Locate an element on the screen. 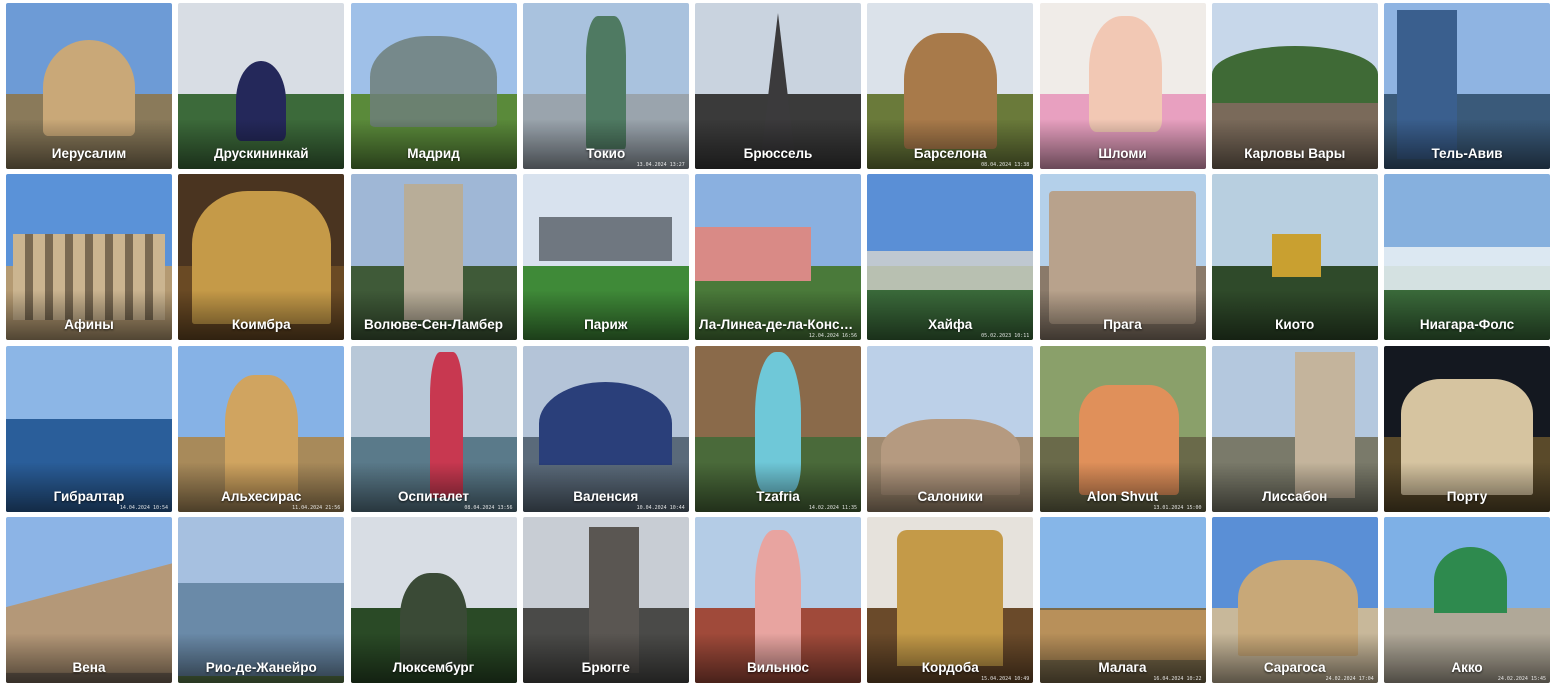  album-title: Малага is located at coordinates (1122, 667).